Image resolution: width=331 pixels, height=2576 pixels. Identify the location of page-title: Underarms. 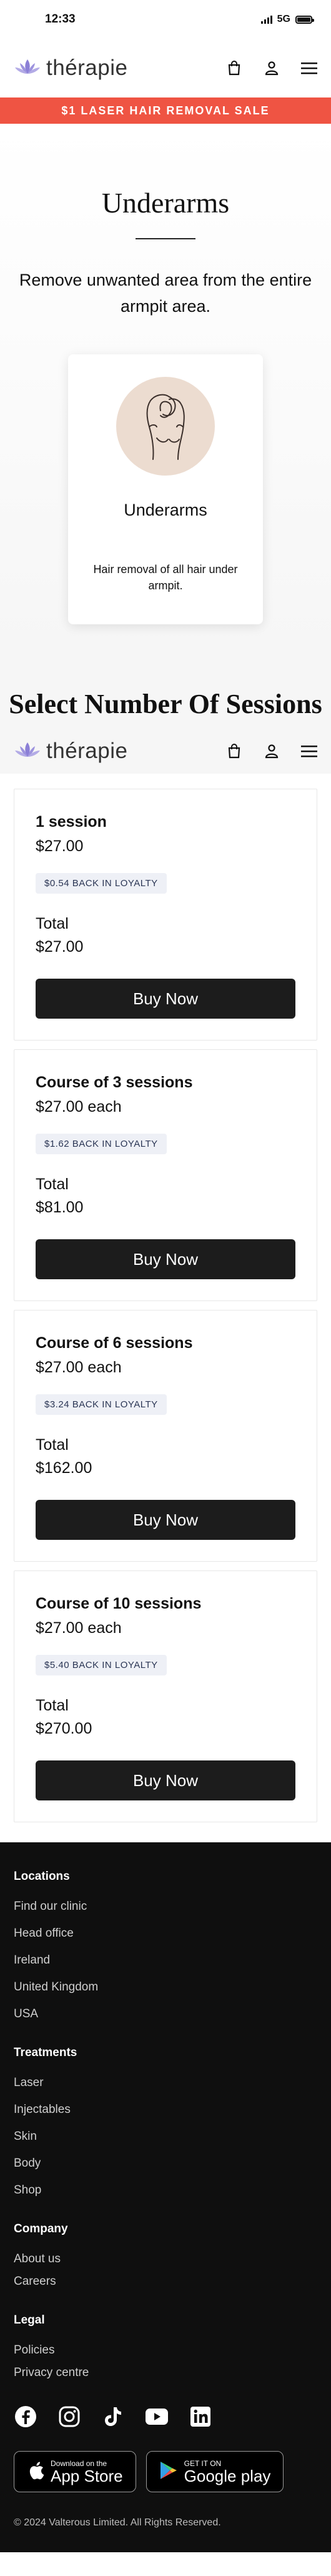
(165, 203).